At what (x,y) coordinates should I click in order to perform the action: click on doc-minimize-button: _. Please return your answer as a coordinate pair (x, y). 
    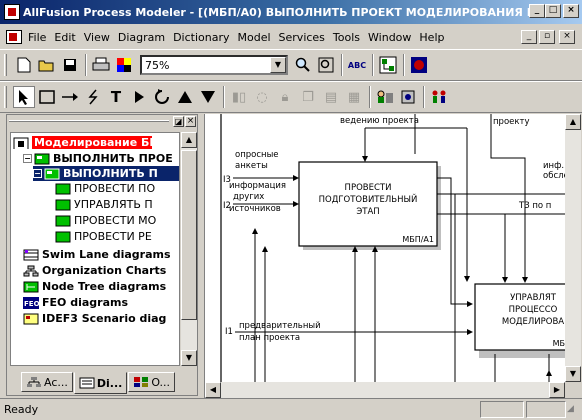
    Looking at the image, I should click on (529, 37).